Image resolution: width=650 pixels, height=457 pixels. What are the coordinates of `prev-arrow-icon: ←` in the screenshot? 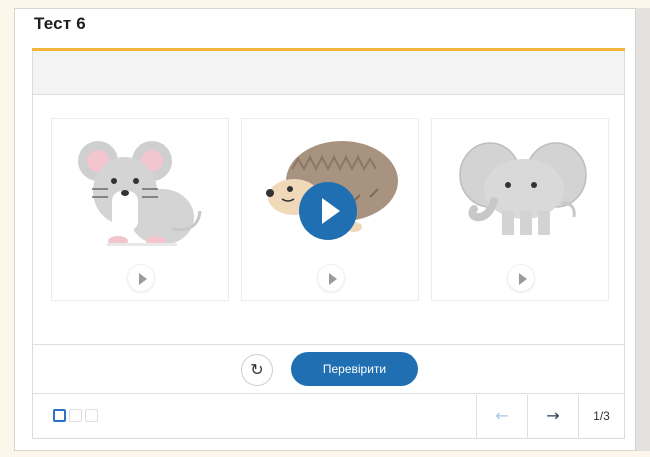 It's located at (501, 416).